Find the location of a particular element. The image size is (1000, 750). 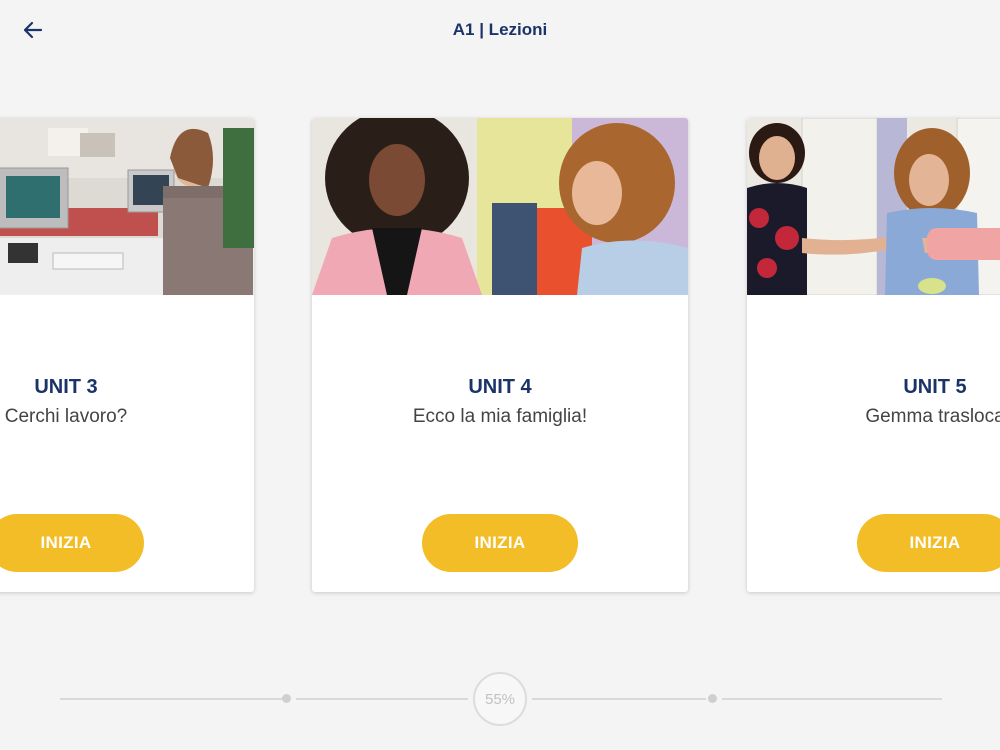

lesson-progress: 55% is located at coordinates (500, 699).